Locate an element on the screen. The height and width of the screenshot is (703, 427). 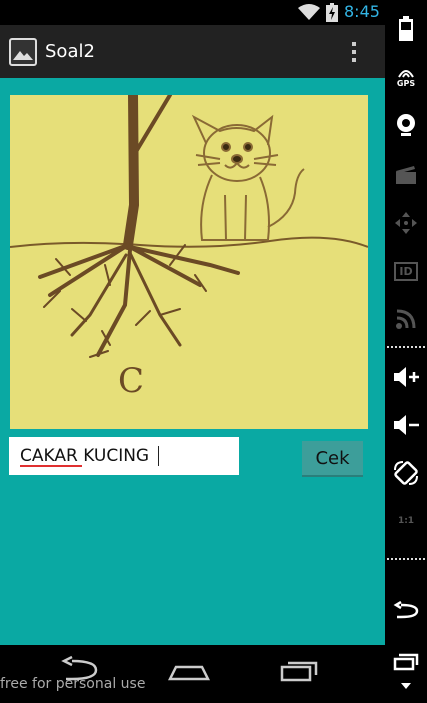
rotate-icon is located at coordinates (406, 473).